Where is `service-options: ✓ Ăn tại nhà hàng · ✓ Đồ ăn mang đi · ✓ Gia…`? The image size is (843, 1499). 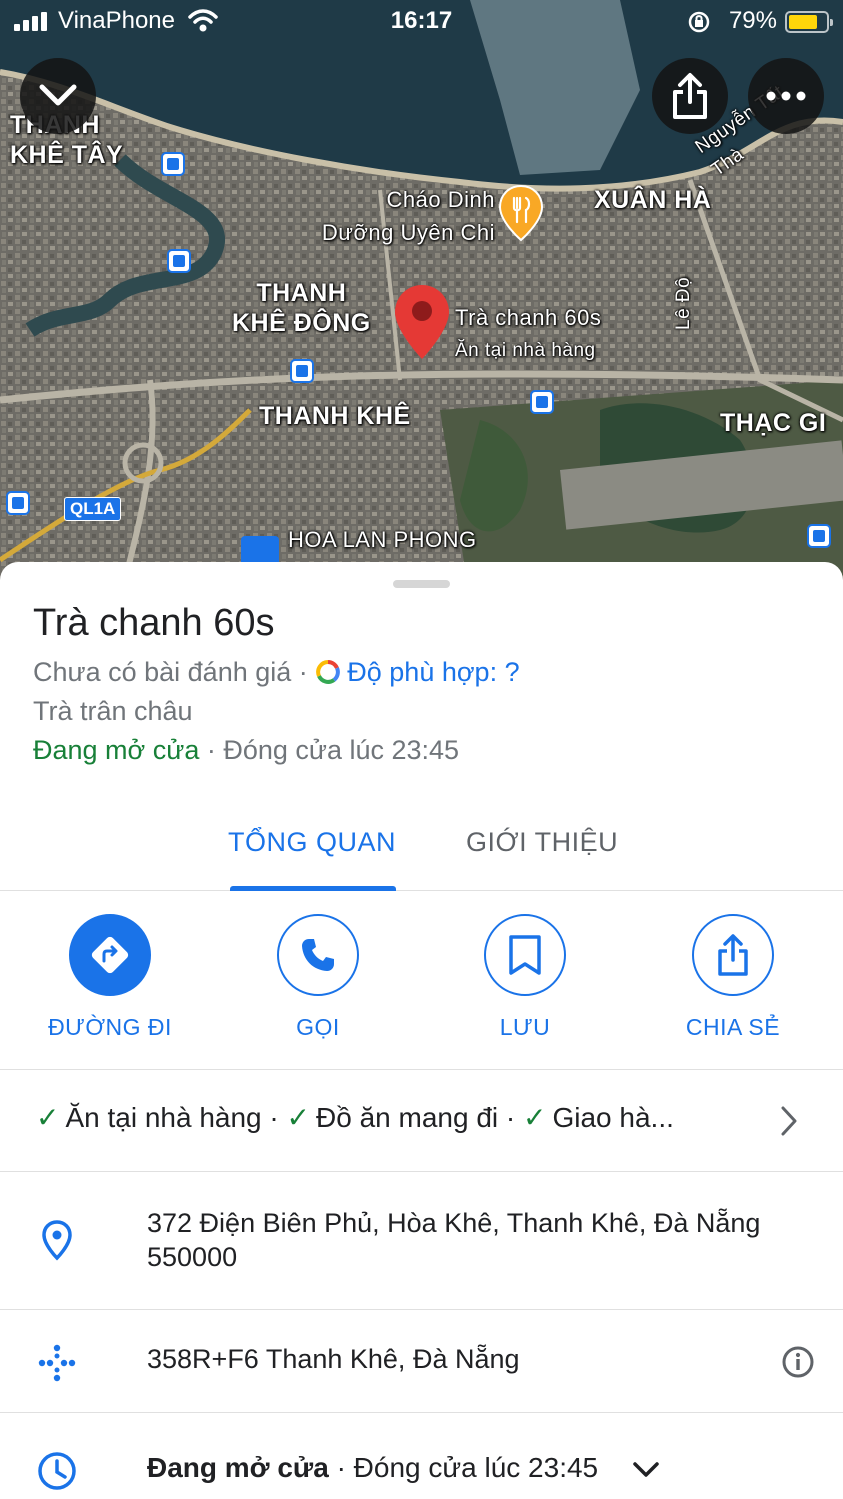
service-options: ✓ Ăn tại nhà hàng · ✓ Đồ ăn mang đi · ✓ Gia… is located at coordinates (355, 1117).